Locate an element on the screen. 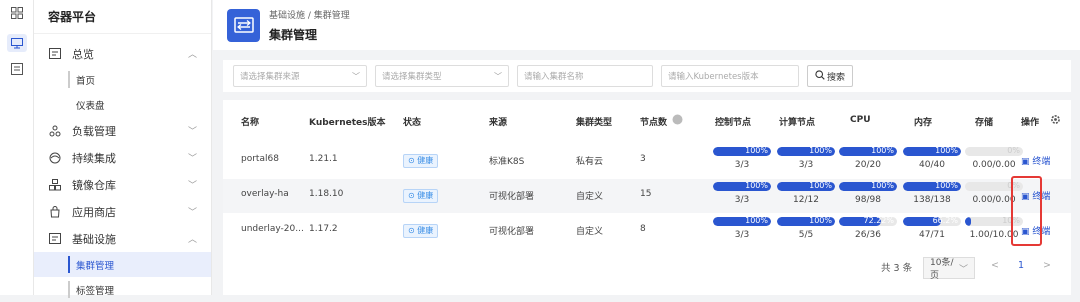 This screenshot has height=302, width=1080. page-number-current: 1 is located at coordinates (1021, 265).